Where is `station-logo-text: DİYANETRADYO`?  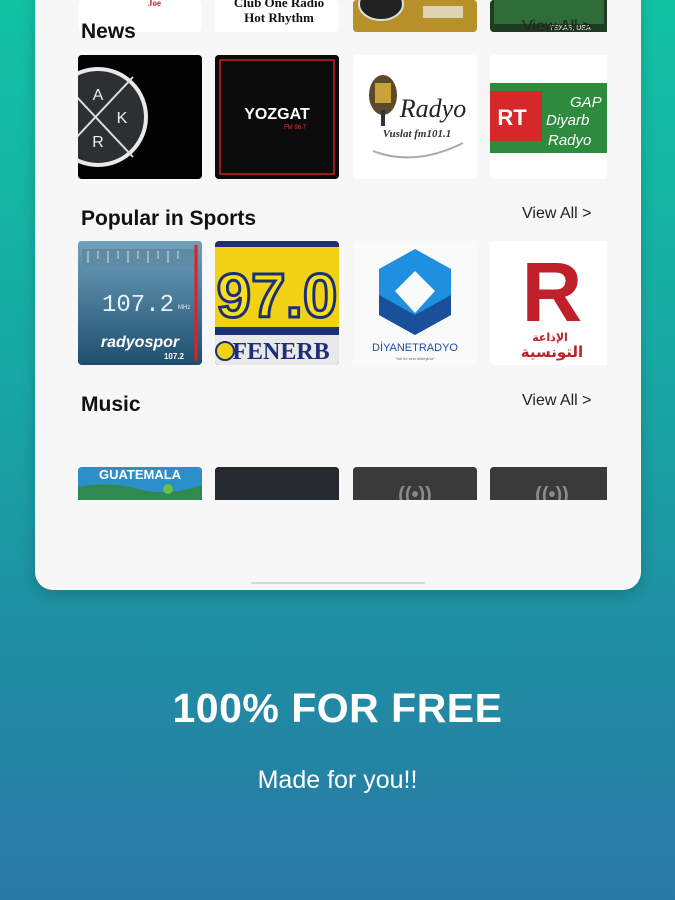
station-logo-text: DİYANETRADYO is located at coordinates (415, 347).